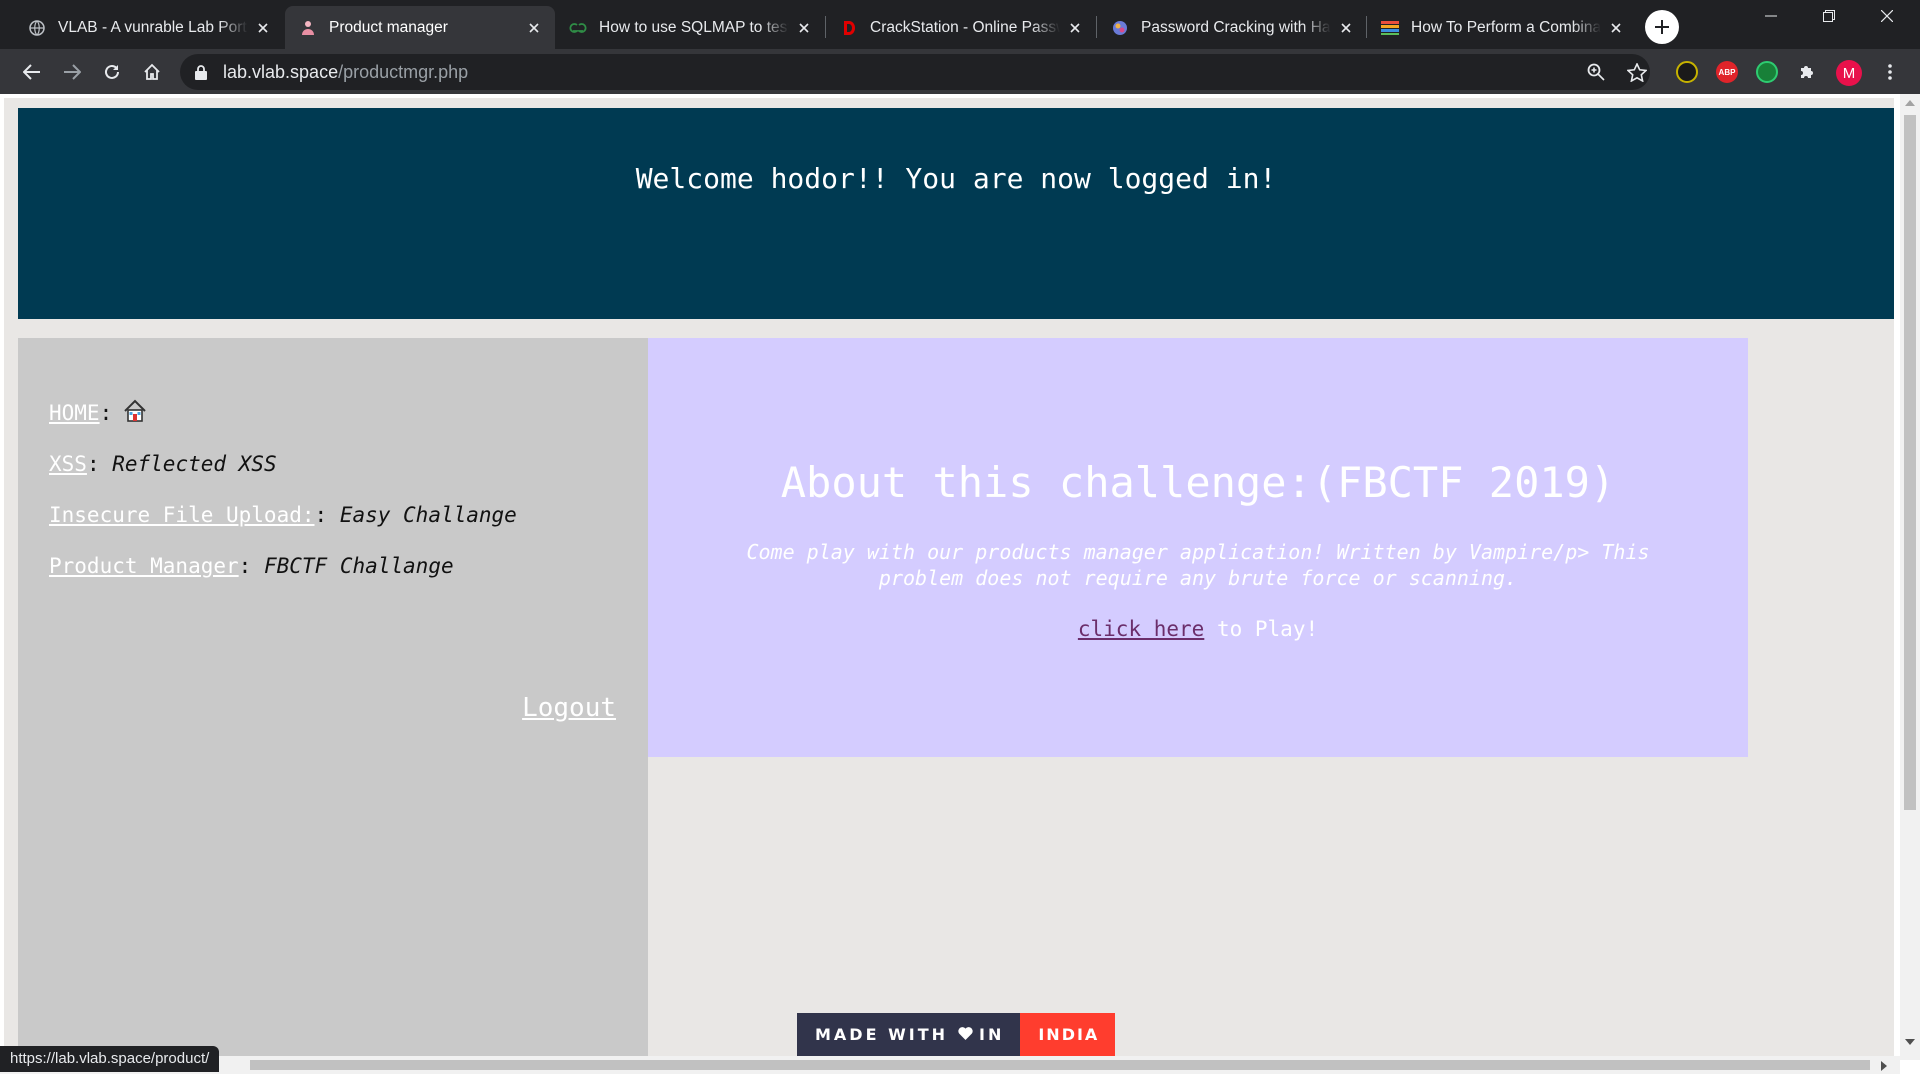 The width and height of the screenshot is (1920, 1080). I want to click on browser-toolbar: lab.vlab.space/productmgr.php ABP M, so click(960, 71).